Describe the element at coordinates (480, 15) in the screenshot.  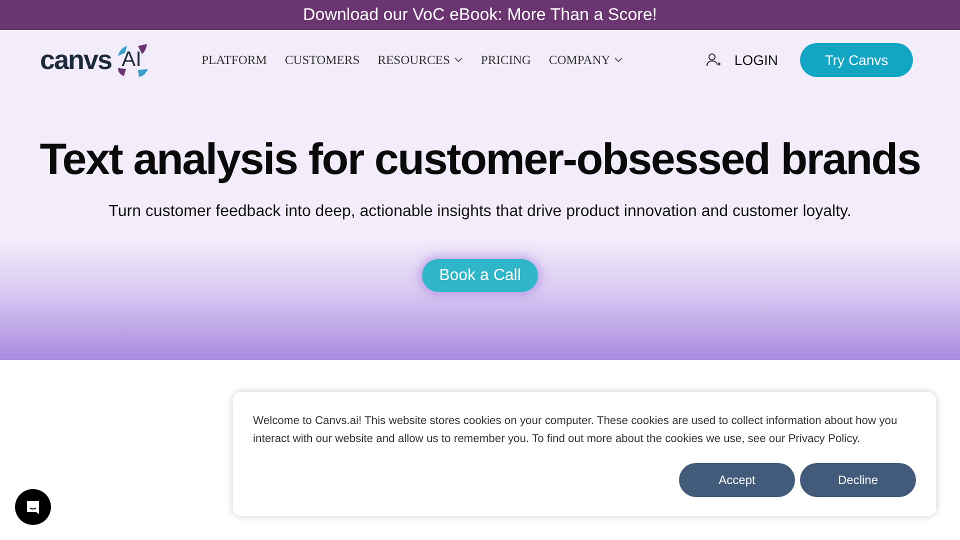
I see `announcement-link: Download our VoC eBook: More Than a Score!` at that location.